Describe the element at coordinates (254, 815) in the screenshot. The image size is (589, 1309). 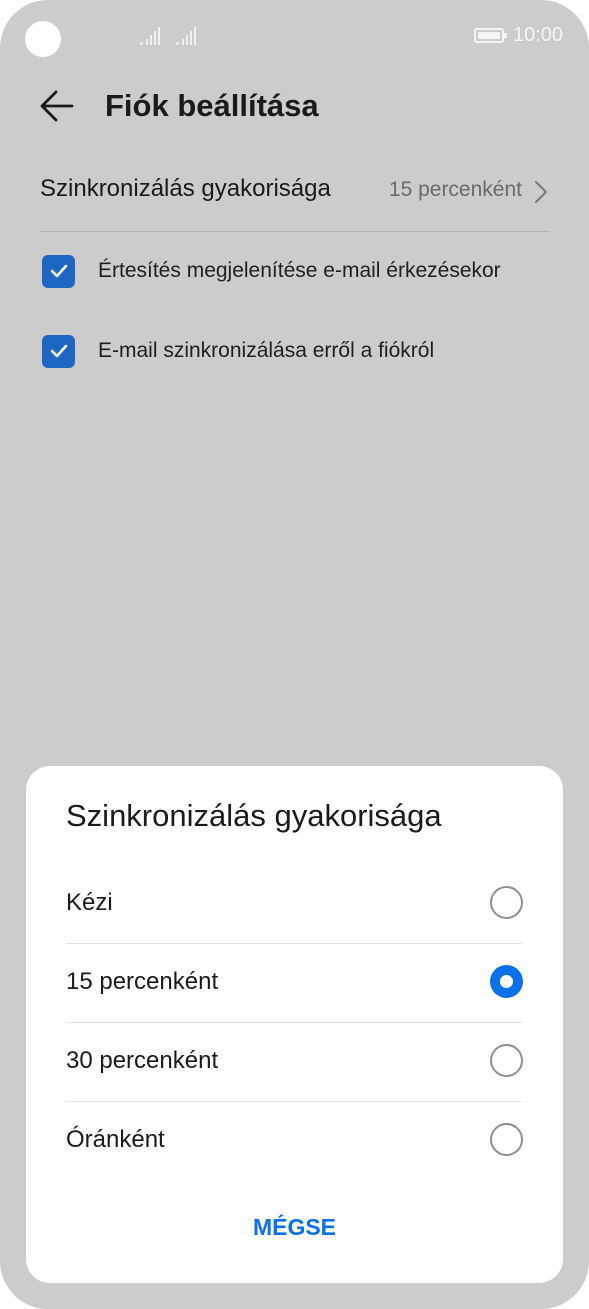
I see `dialog-title: Szinkronizálás gyakorisága` at that location.